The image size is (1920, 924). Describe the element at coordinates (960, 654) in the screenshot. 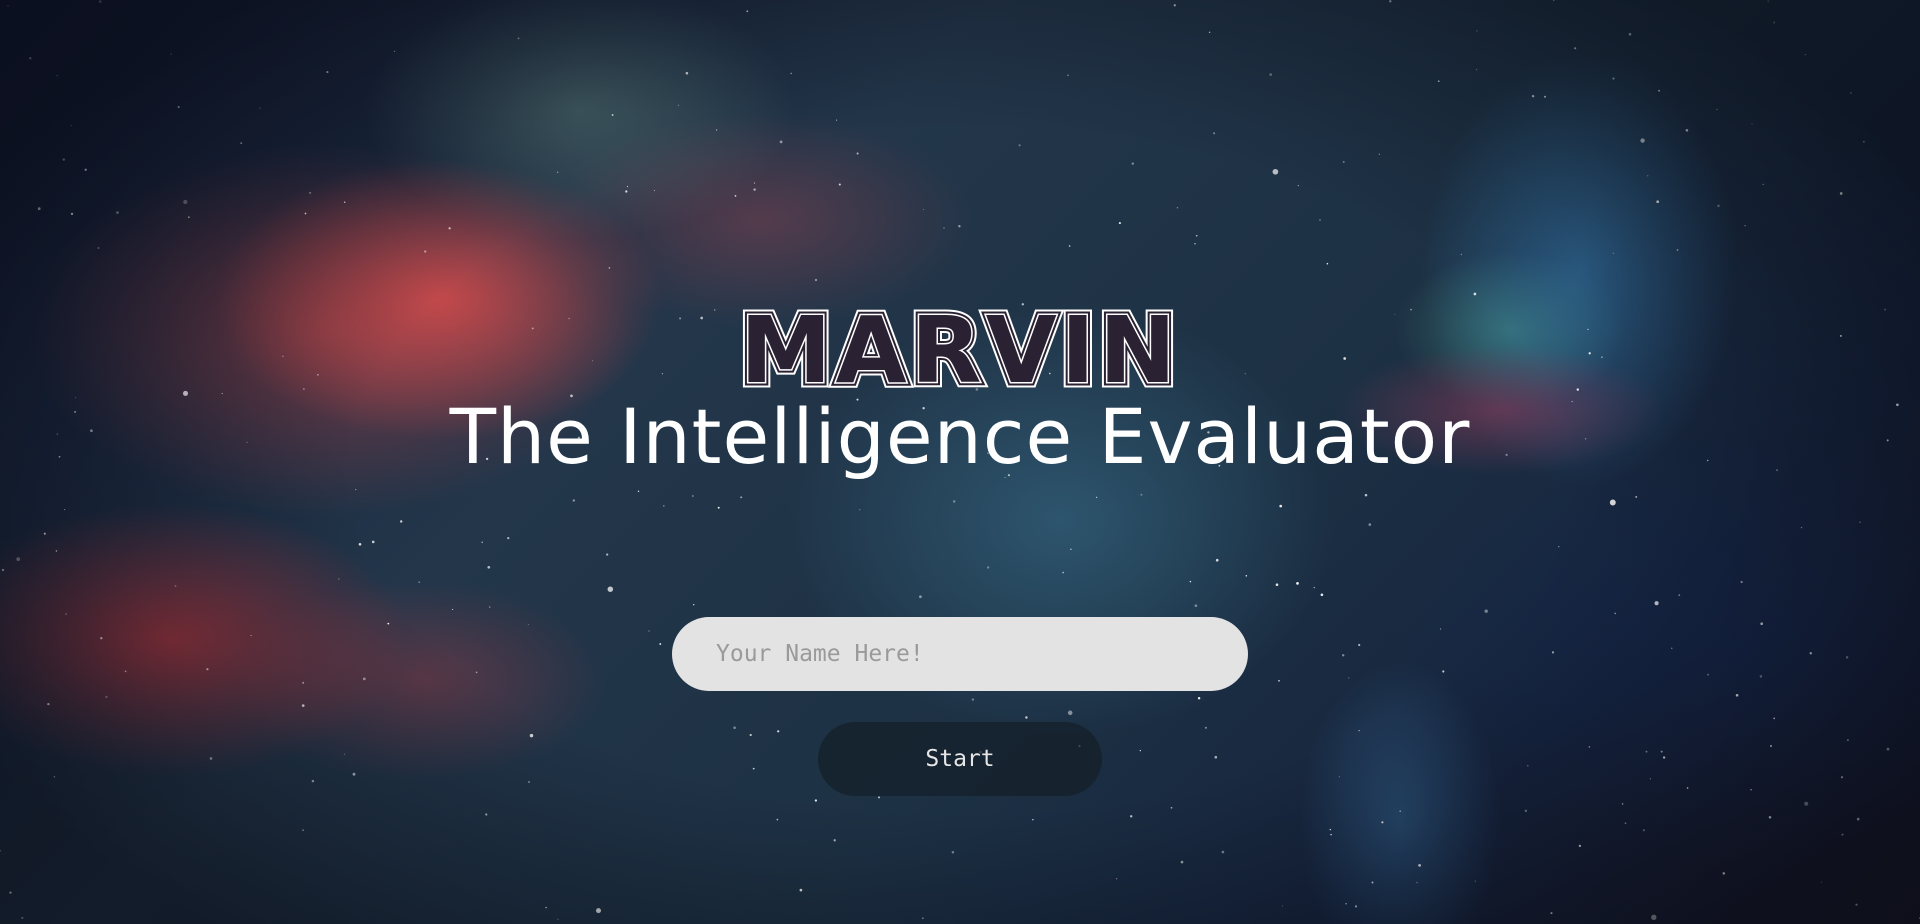

I see `name-input` at that location.